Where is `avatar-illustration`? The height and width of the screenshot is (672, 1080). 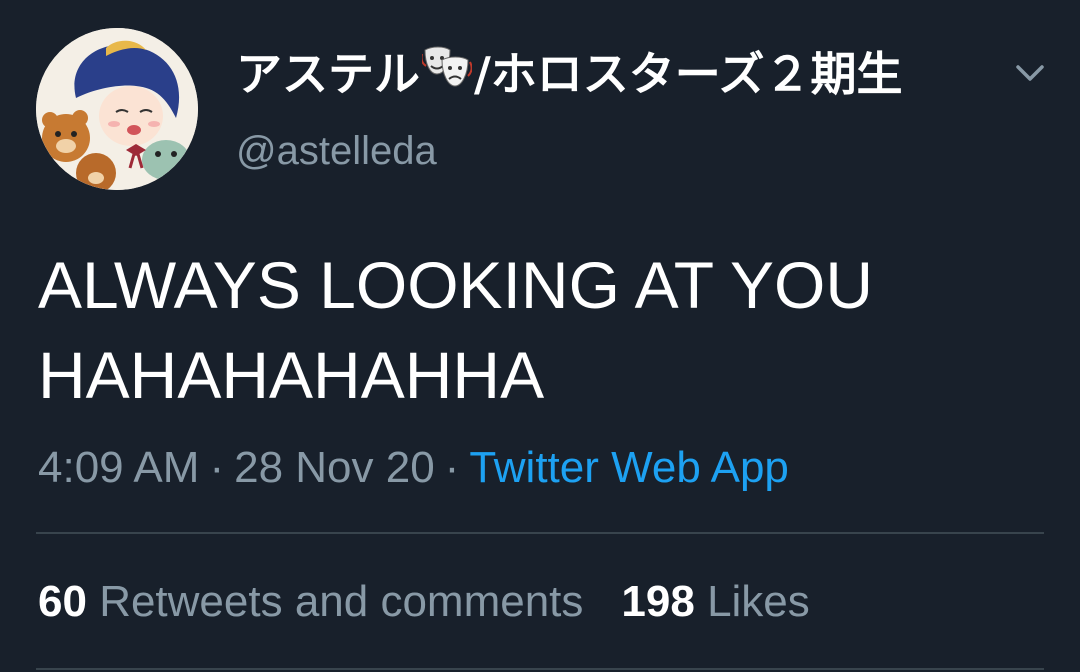
avatar-illustration is located at coordinates (117, 109).